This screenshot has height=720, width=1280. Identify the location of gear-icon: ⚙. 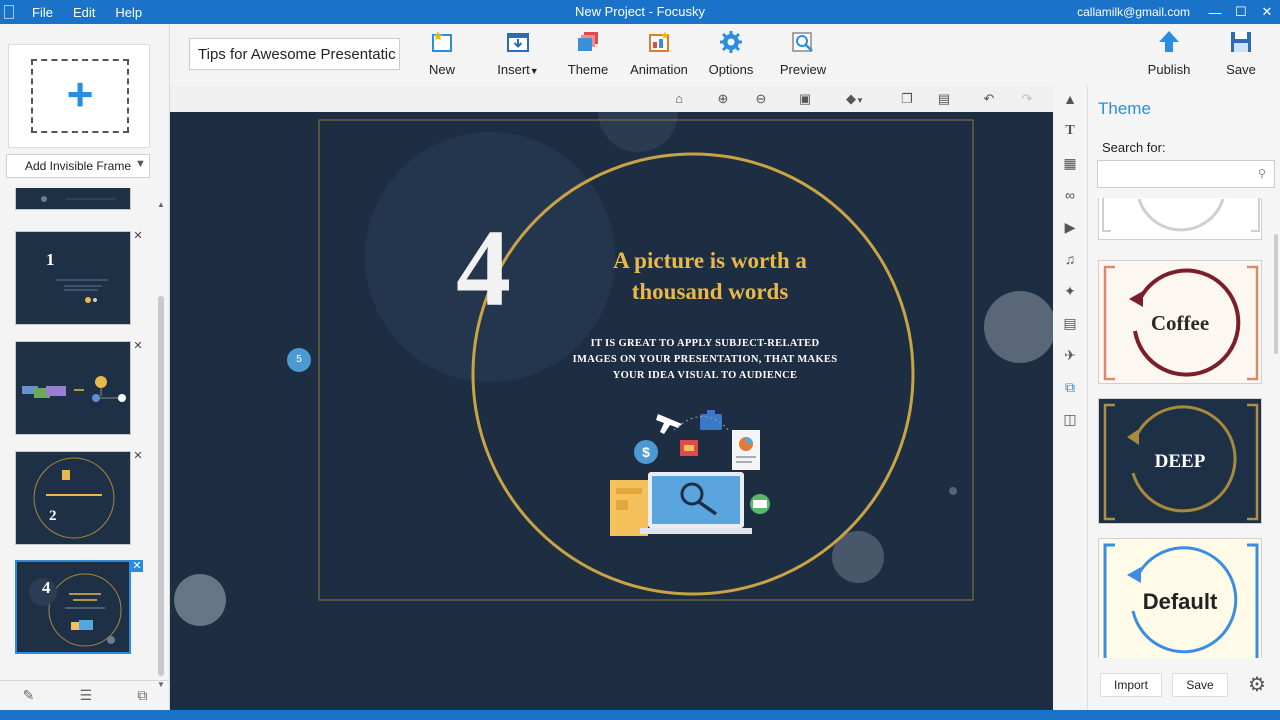
(1257, 684).